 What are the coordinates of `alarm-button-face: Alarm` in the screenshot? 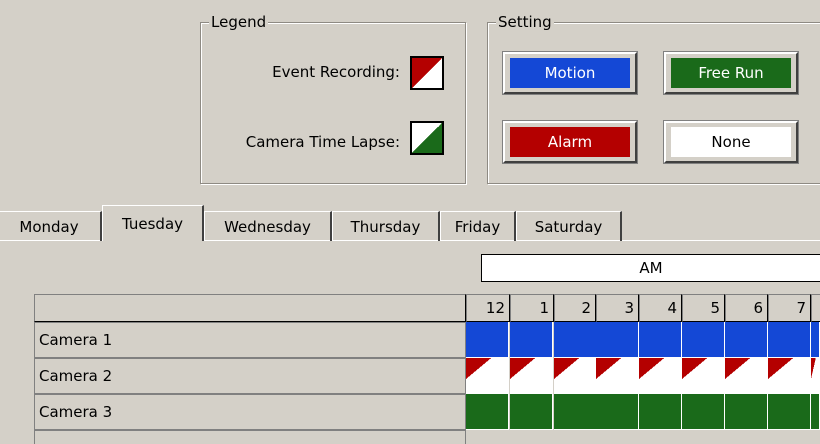 It's located at (570, 142).